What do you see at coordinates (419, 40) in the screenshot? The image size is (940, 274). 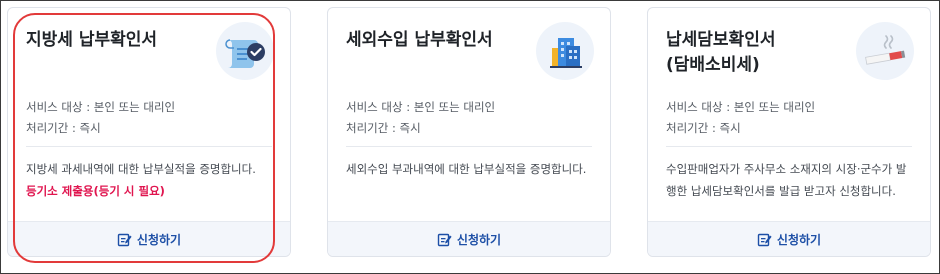 I see `card-title: 세외수입 납부확인서` at bounding box center [419, 40].